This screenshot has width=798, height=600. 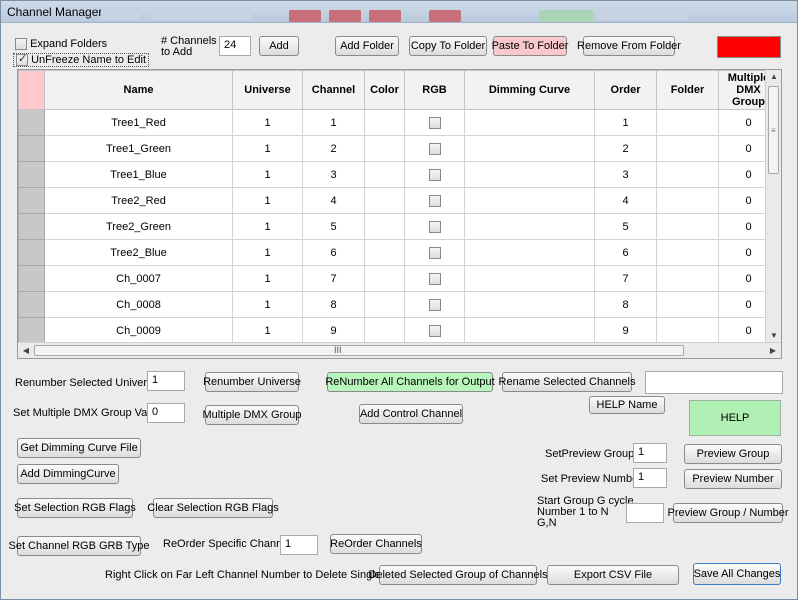 What do you see at coordinates (625, 148) in the screenshot?
I see `cell-order: 2` at bounding box center [625, 148].